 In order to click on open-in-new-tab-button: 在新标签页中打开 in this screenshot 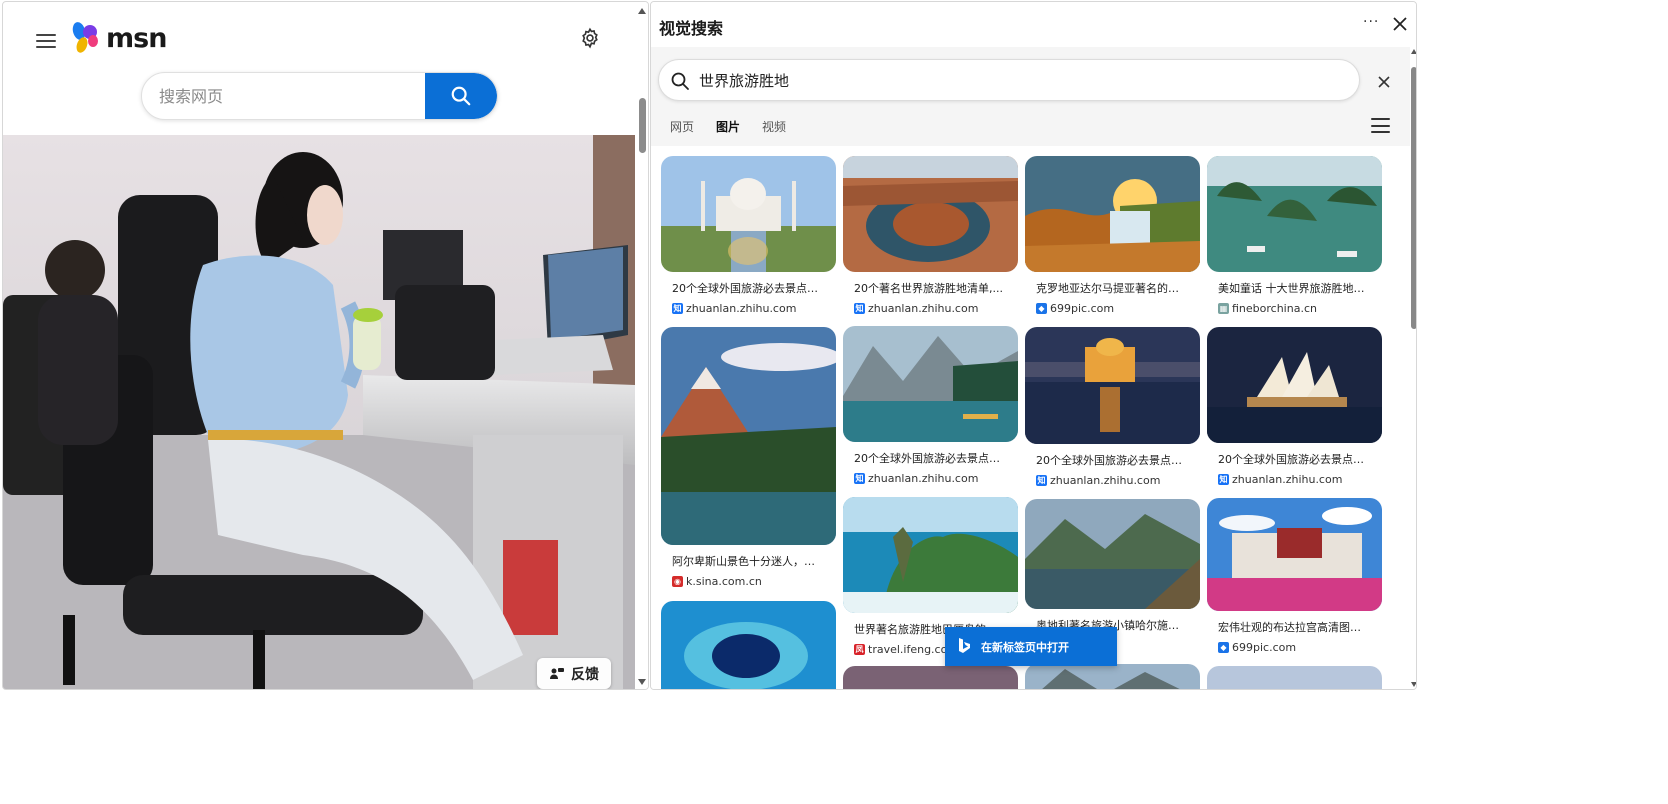, I will do `click(1031, 646)`.